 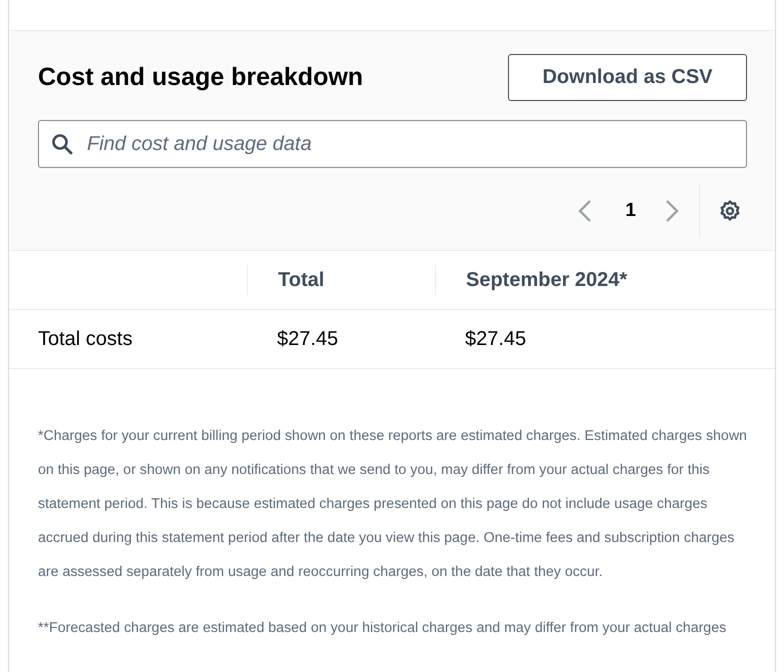 What do you see at coordinates (627, 77) in the screenshot?
I see `download-csv-button: Download as CSV` at bounding box center [627, 77].